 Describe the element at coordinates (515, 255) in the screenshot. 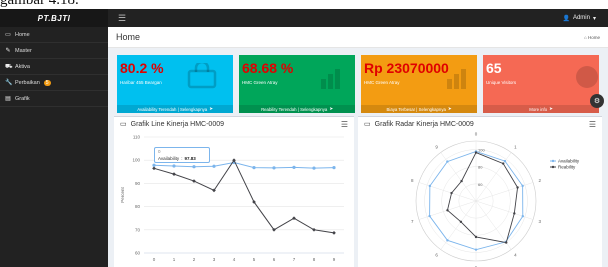

I see `category-label: 4` at that location.